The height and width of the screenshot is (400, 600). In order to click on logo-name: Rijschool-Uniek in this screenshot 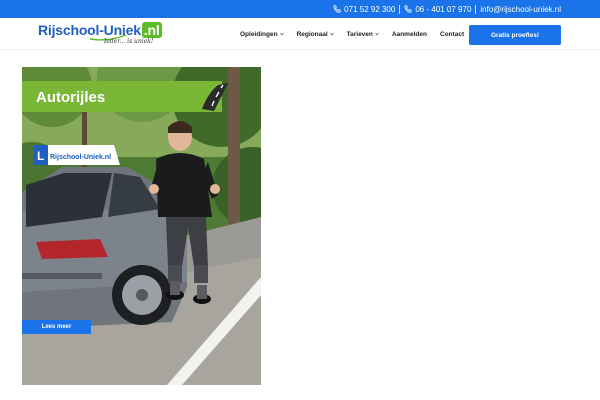, I will do `click(89, 30)`.